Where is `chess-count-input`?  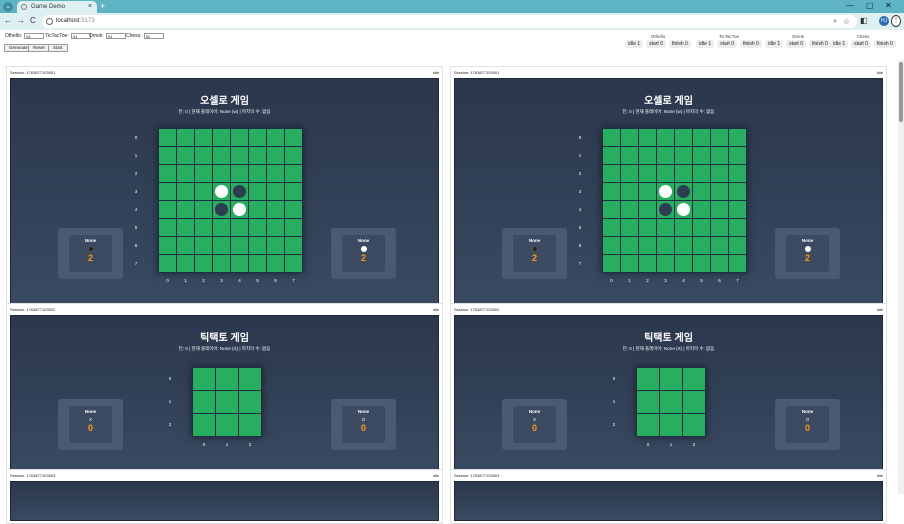
chess-count-input is located at coordinates (153, 36).